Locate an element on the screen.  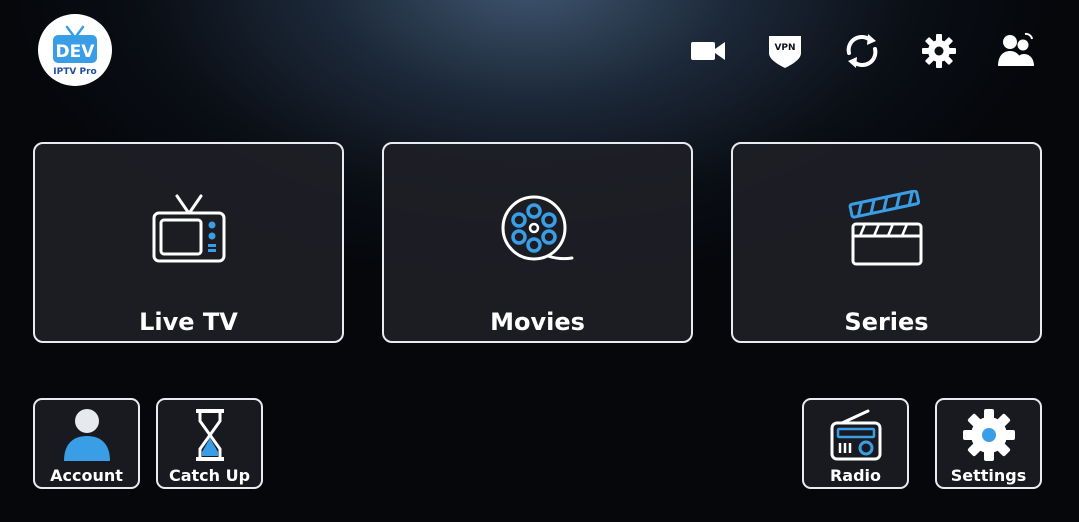
app-logo: DEV IPTV Pro is located at coordinates (75, 50).